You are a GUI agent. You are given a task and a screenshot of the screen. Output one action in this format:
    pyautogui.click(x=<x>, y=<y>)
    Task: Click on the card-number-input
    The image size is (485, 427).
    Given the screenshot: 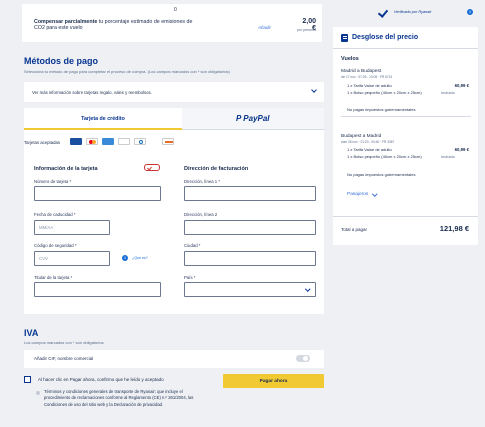 What is the action you would take?
    pyautogui.click(x=97, y=193)
    